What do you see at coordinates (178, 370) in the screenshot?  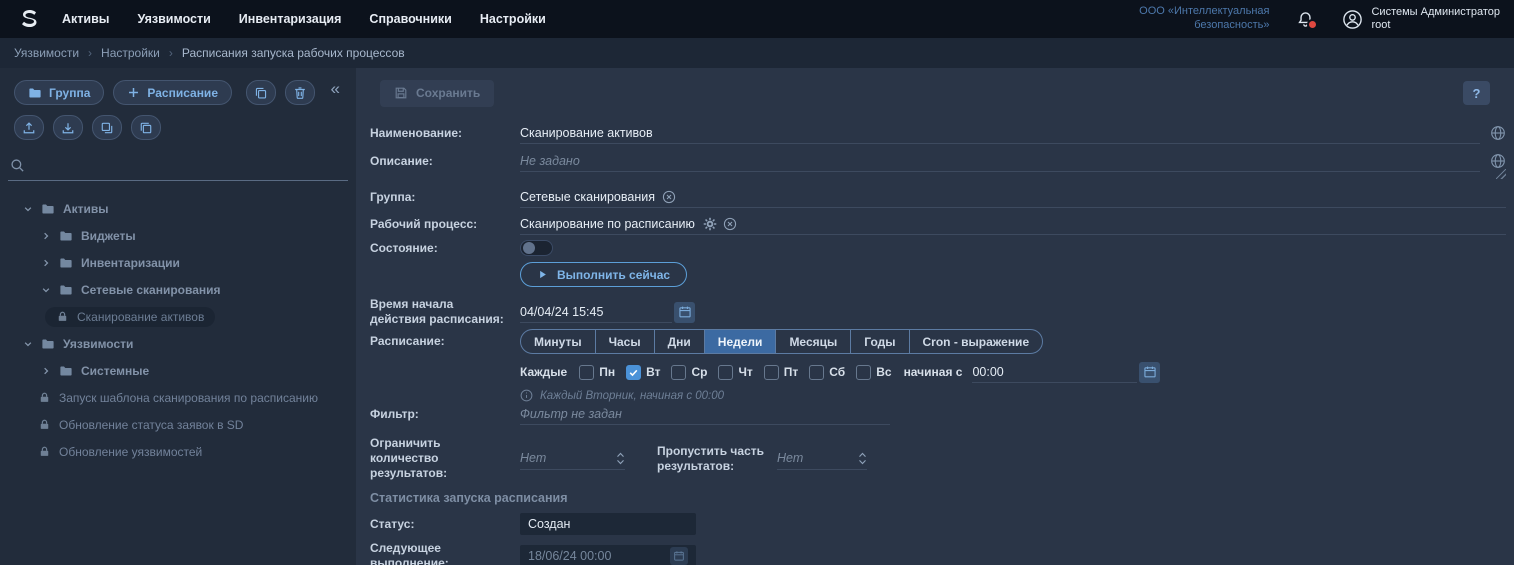 I see `tree-item: Системные` at bounding box center [178, 370].